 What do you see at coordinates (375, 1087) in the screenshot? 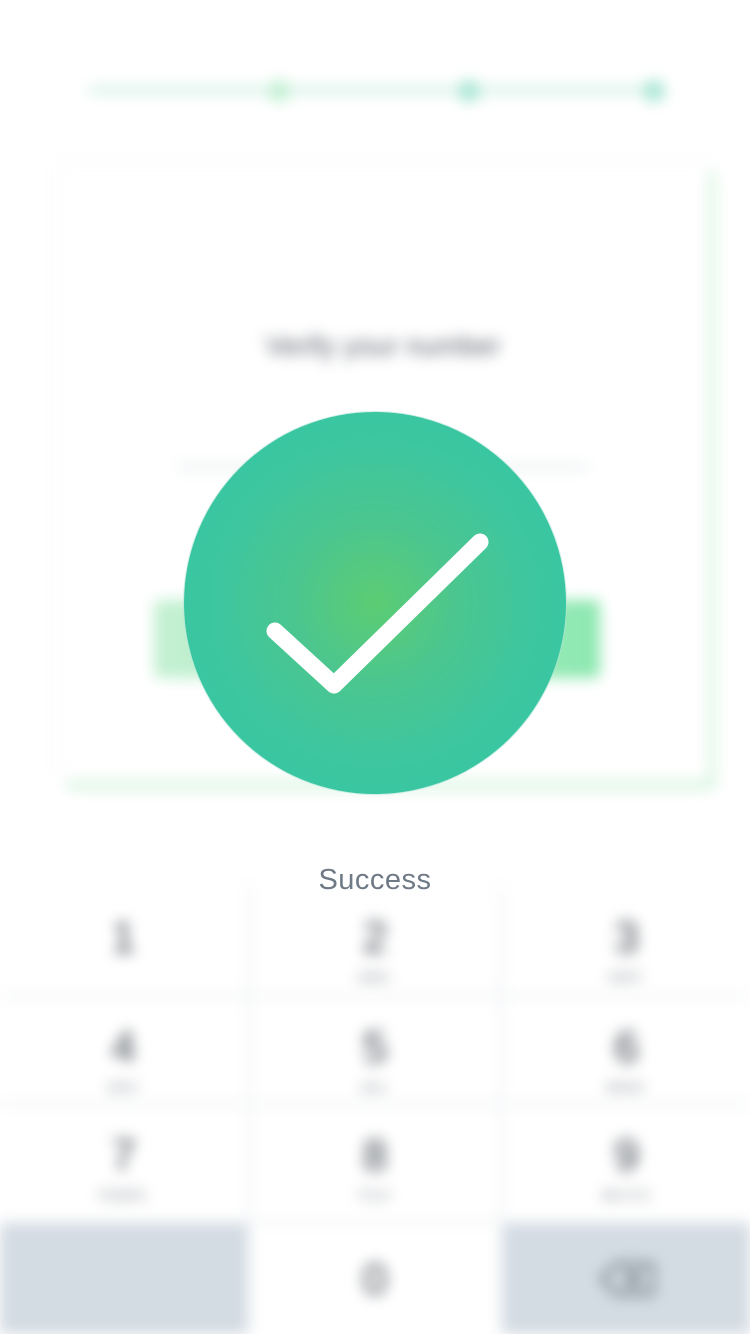
I see `key-letters: JKL` at bounding box center [375, 1087].